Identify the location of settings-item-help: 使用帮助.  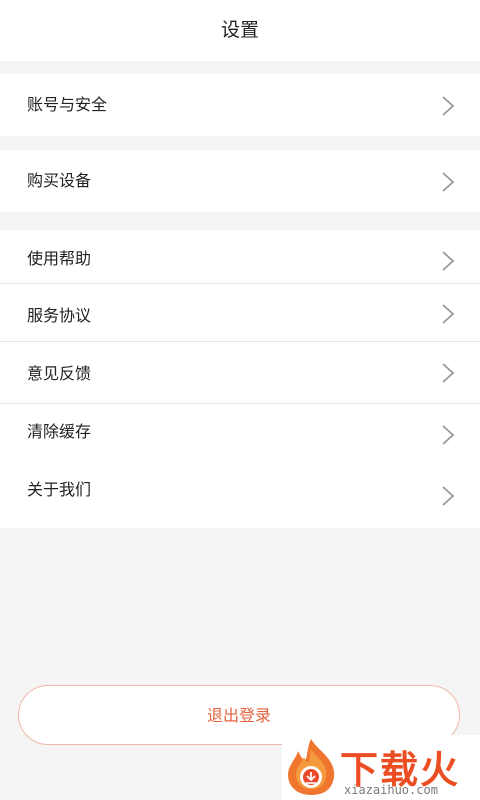
(240, 259).